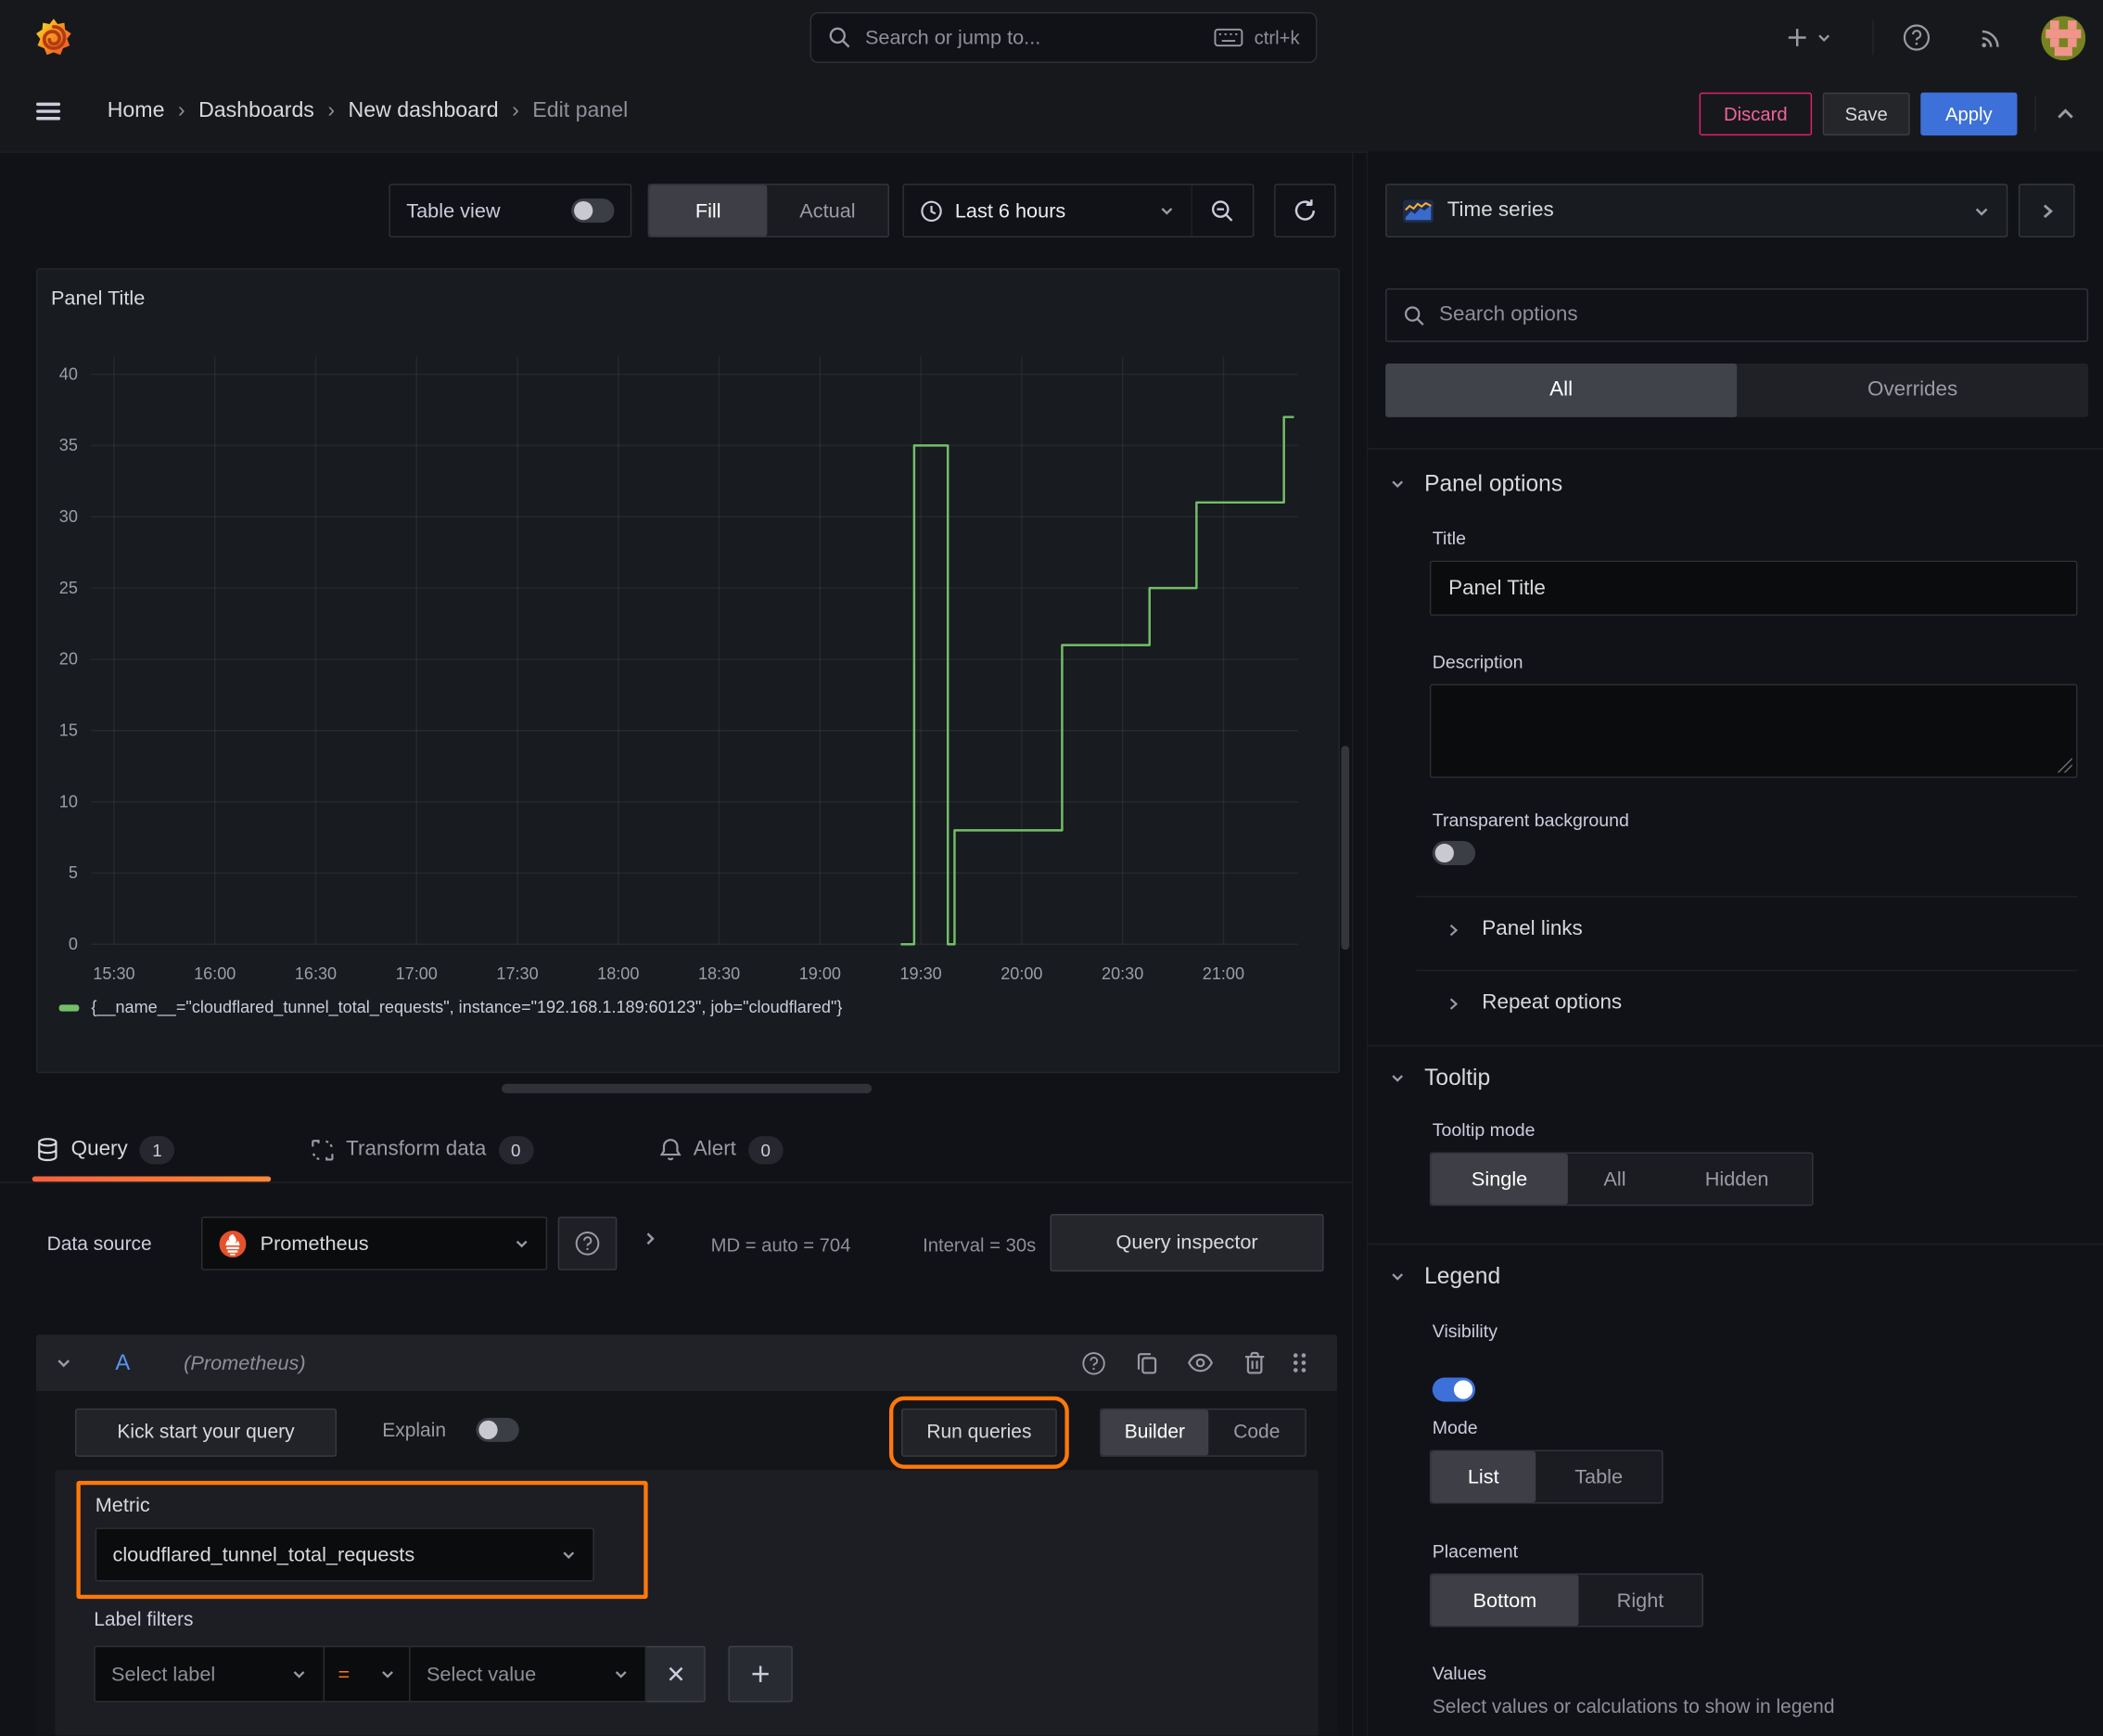  I want to click on panel-options-header: Panel options, so click(1475, 484).